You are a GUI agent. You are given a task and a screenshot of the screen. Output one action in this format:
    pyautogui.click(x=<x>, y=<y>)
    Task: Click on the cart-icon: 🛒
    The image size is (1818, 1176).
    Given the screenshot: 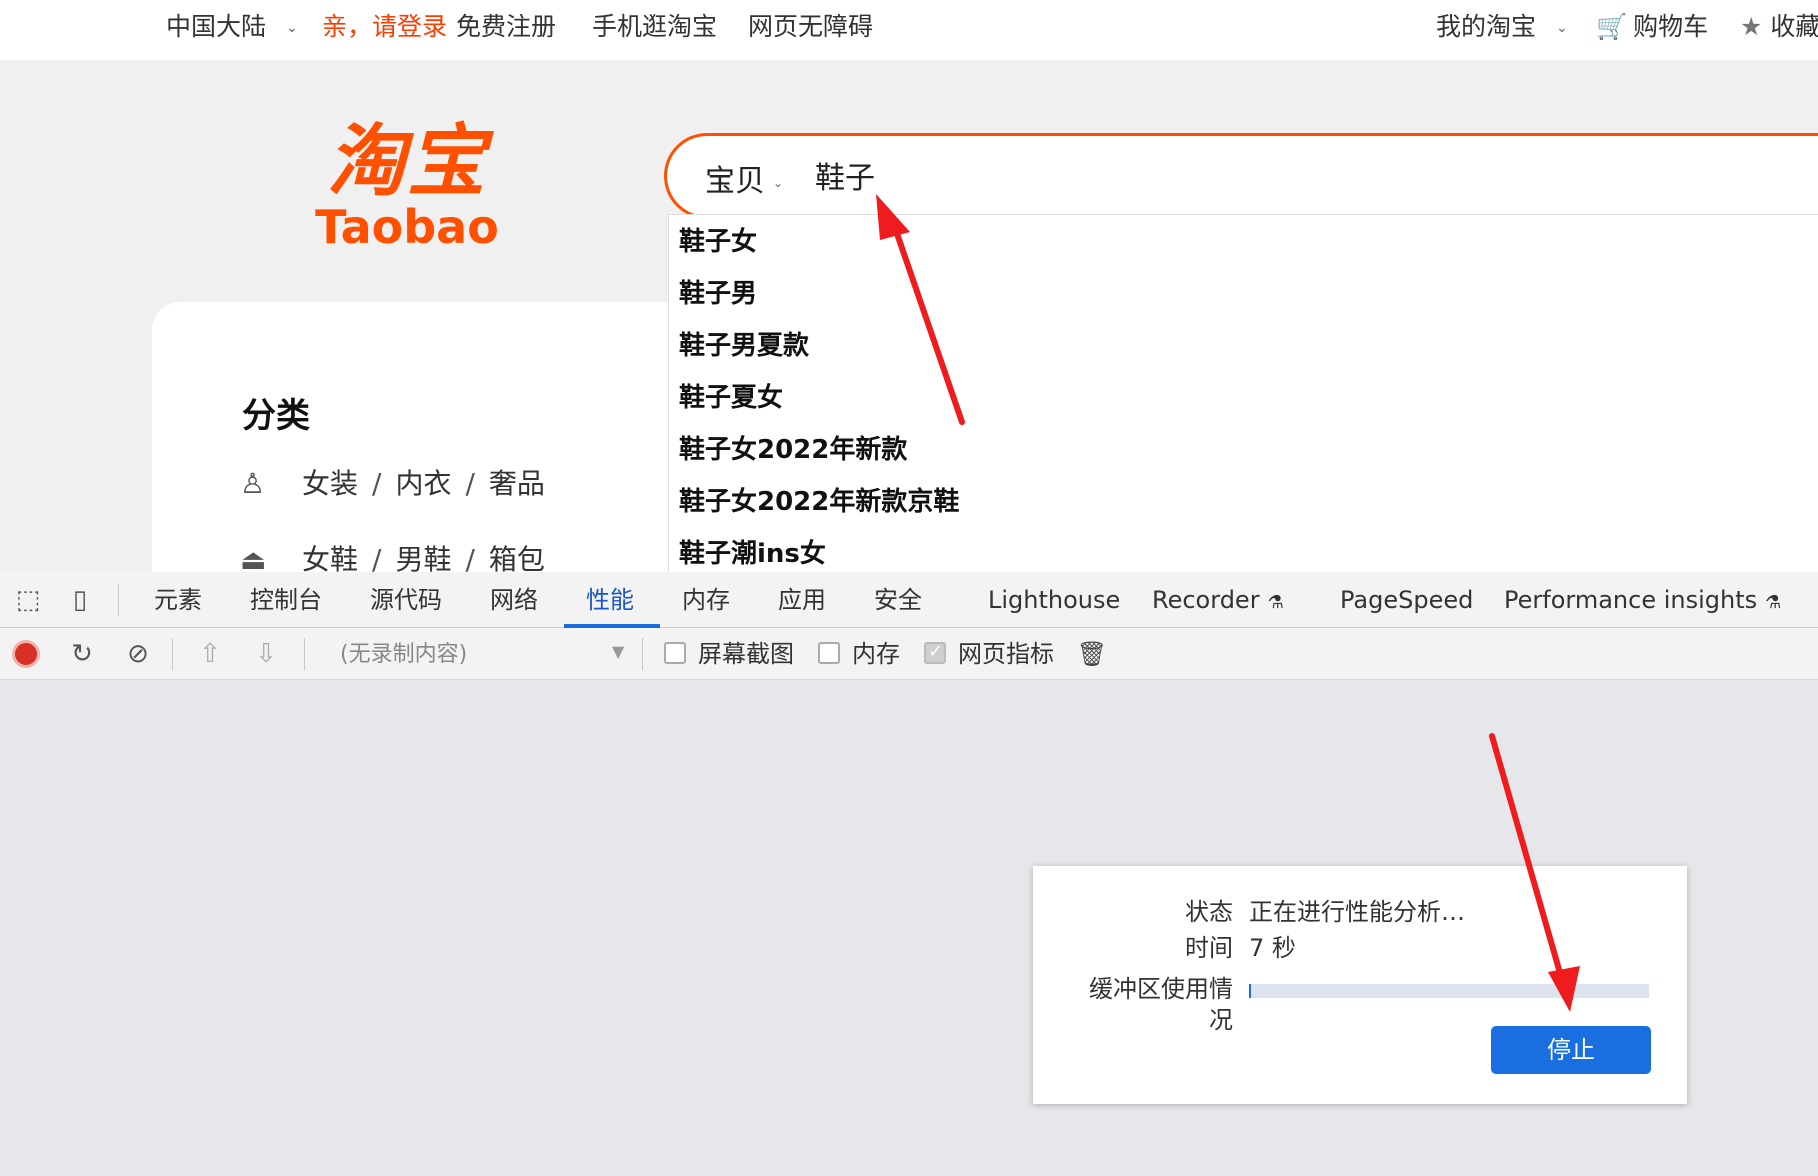 What is the action you would take?
    pyautogui.click(x=1612, y=26)
    